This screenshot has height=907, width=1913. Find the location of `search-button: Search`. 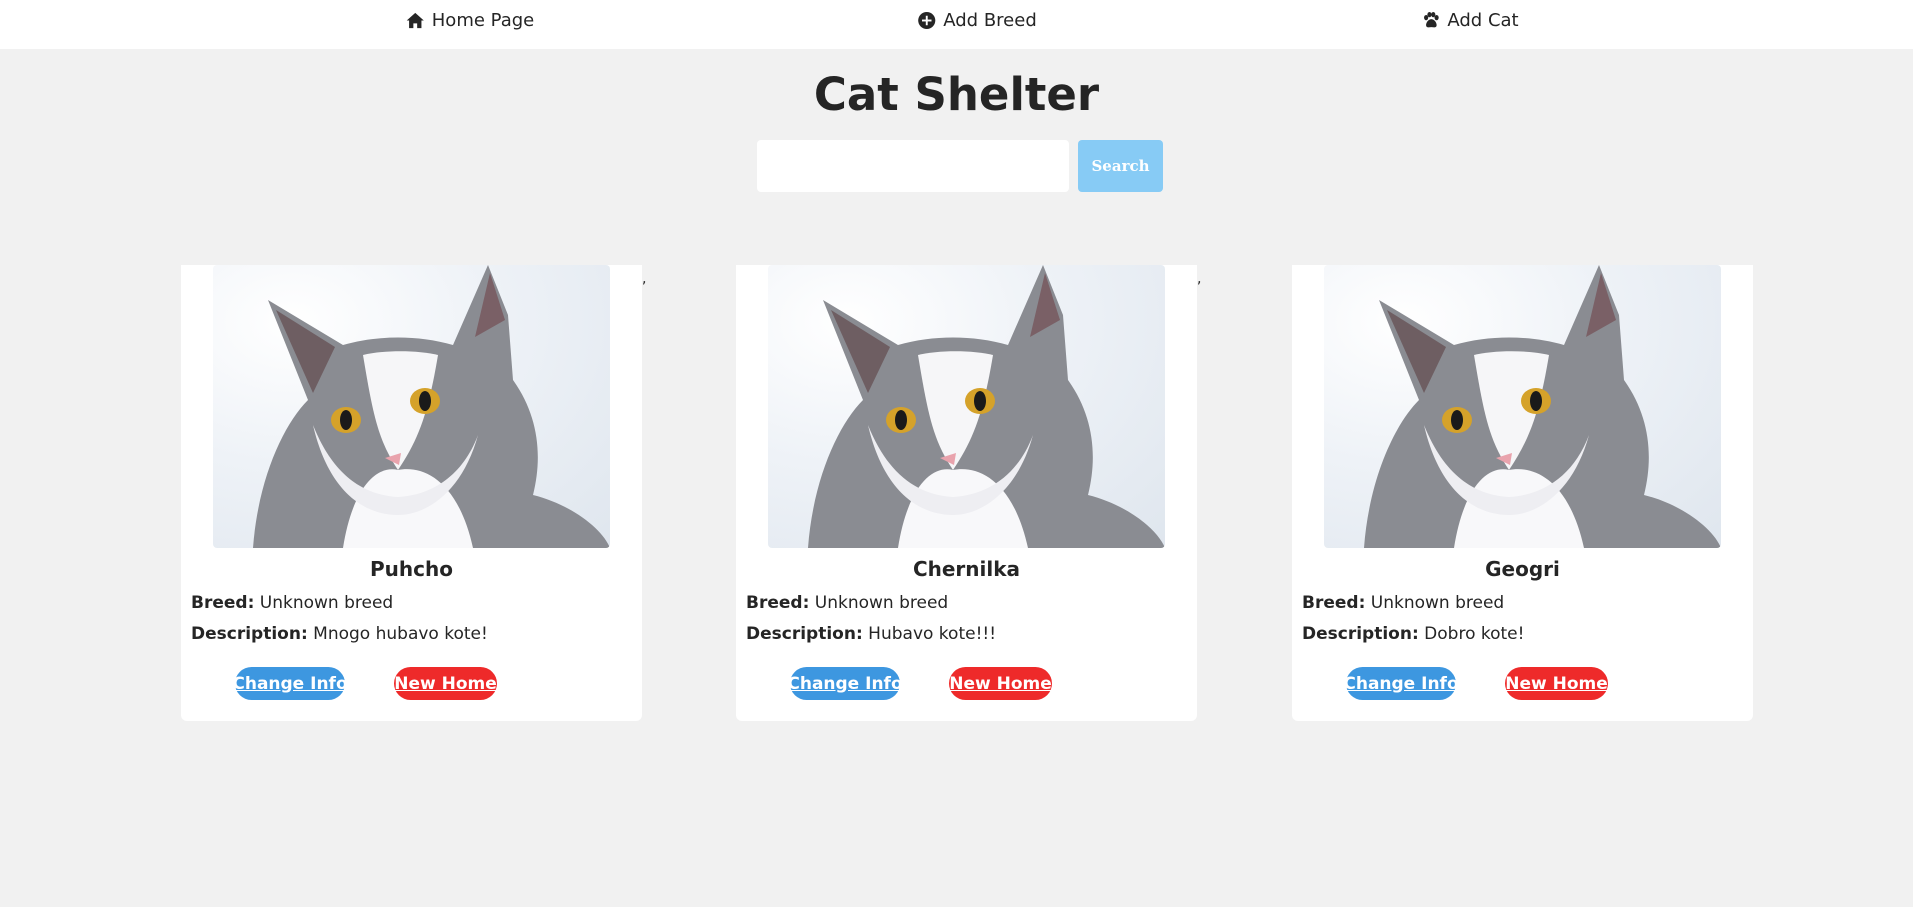

search-button: Search is located at coordinates (1120, 166).